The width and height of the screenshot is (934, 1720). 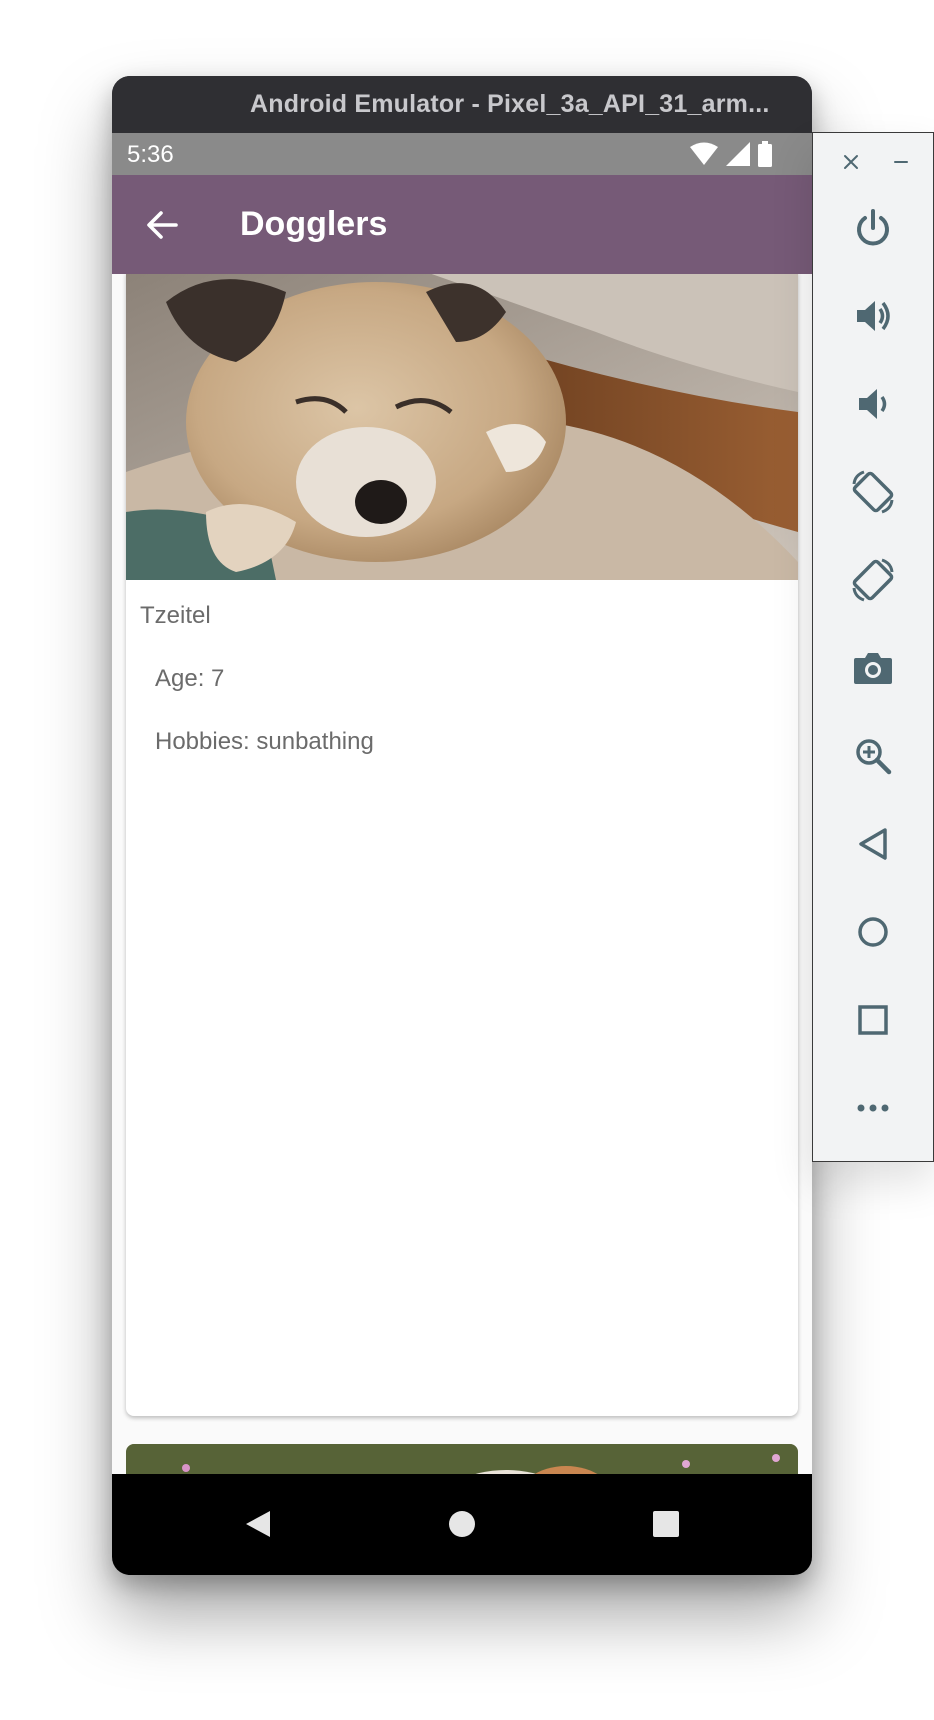 I want to click on status-bar: 5:36, so click(x=462, y=154).